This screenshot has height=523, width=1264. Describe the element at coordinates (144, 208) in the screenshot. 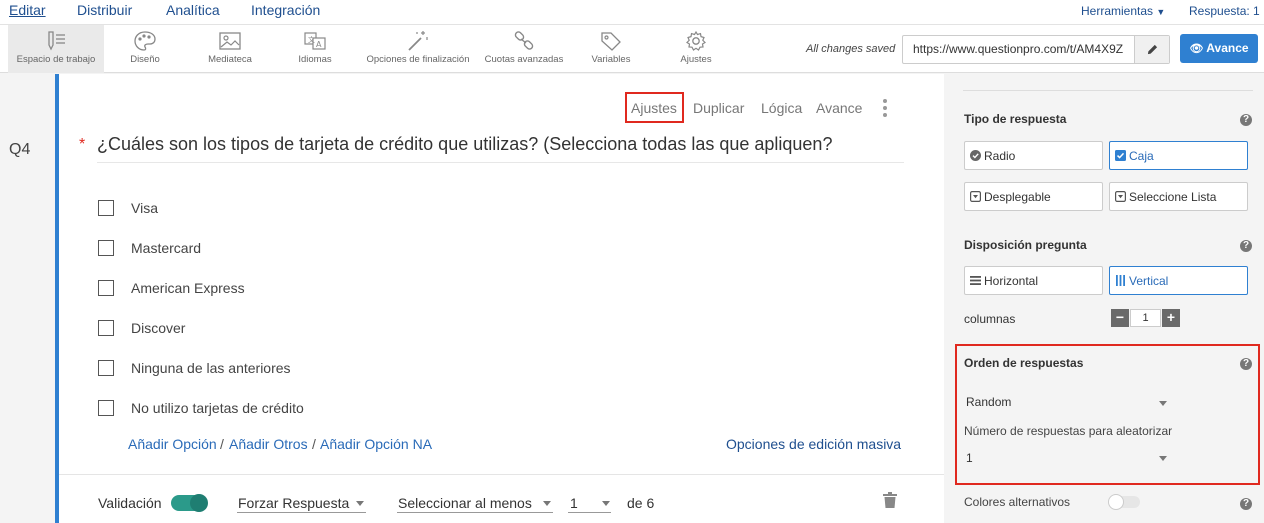

I see `option-label: Visa` at that location.